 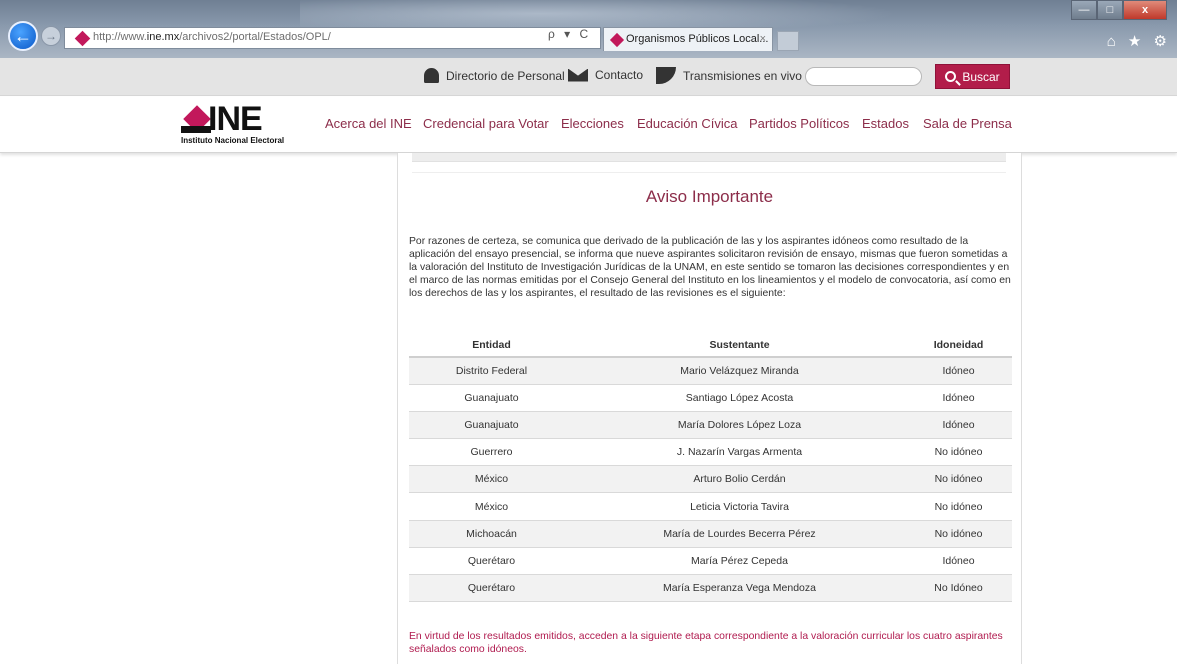 What do you see at coordinates (51, 36) in the screenshot?
I see `forward-button: →` at bounding box center [51, 36].